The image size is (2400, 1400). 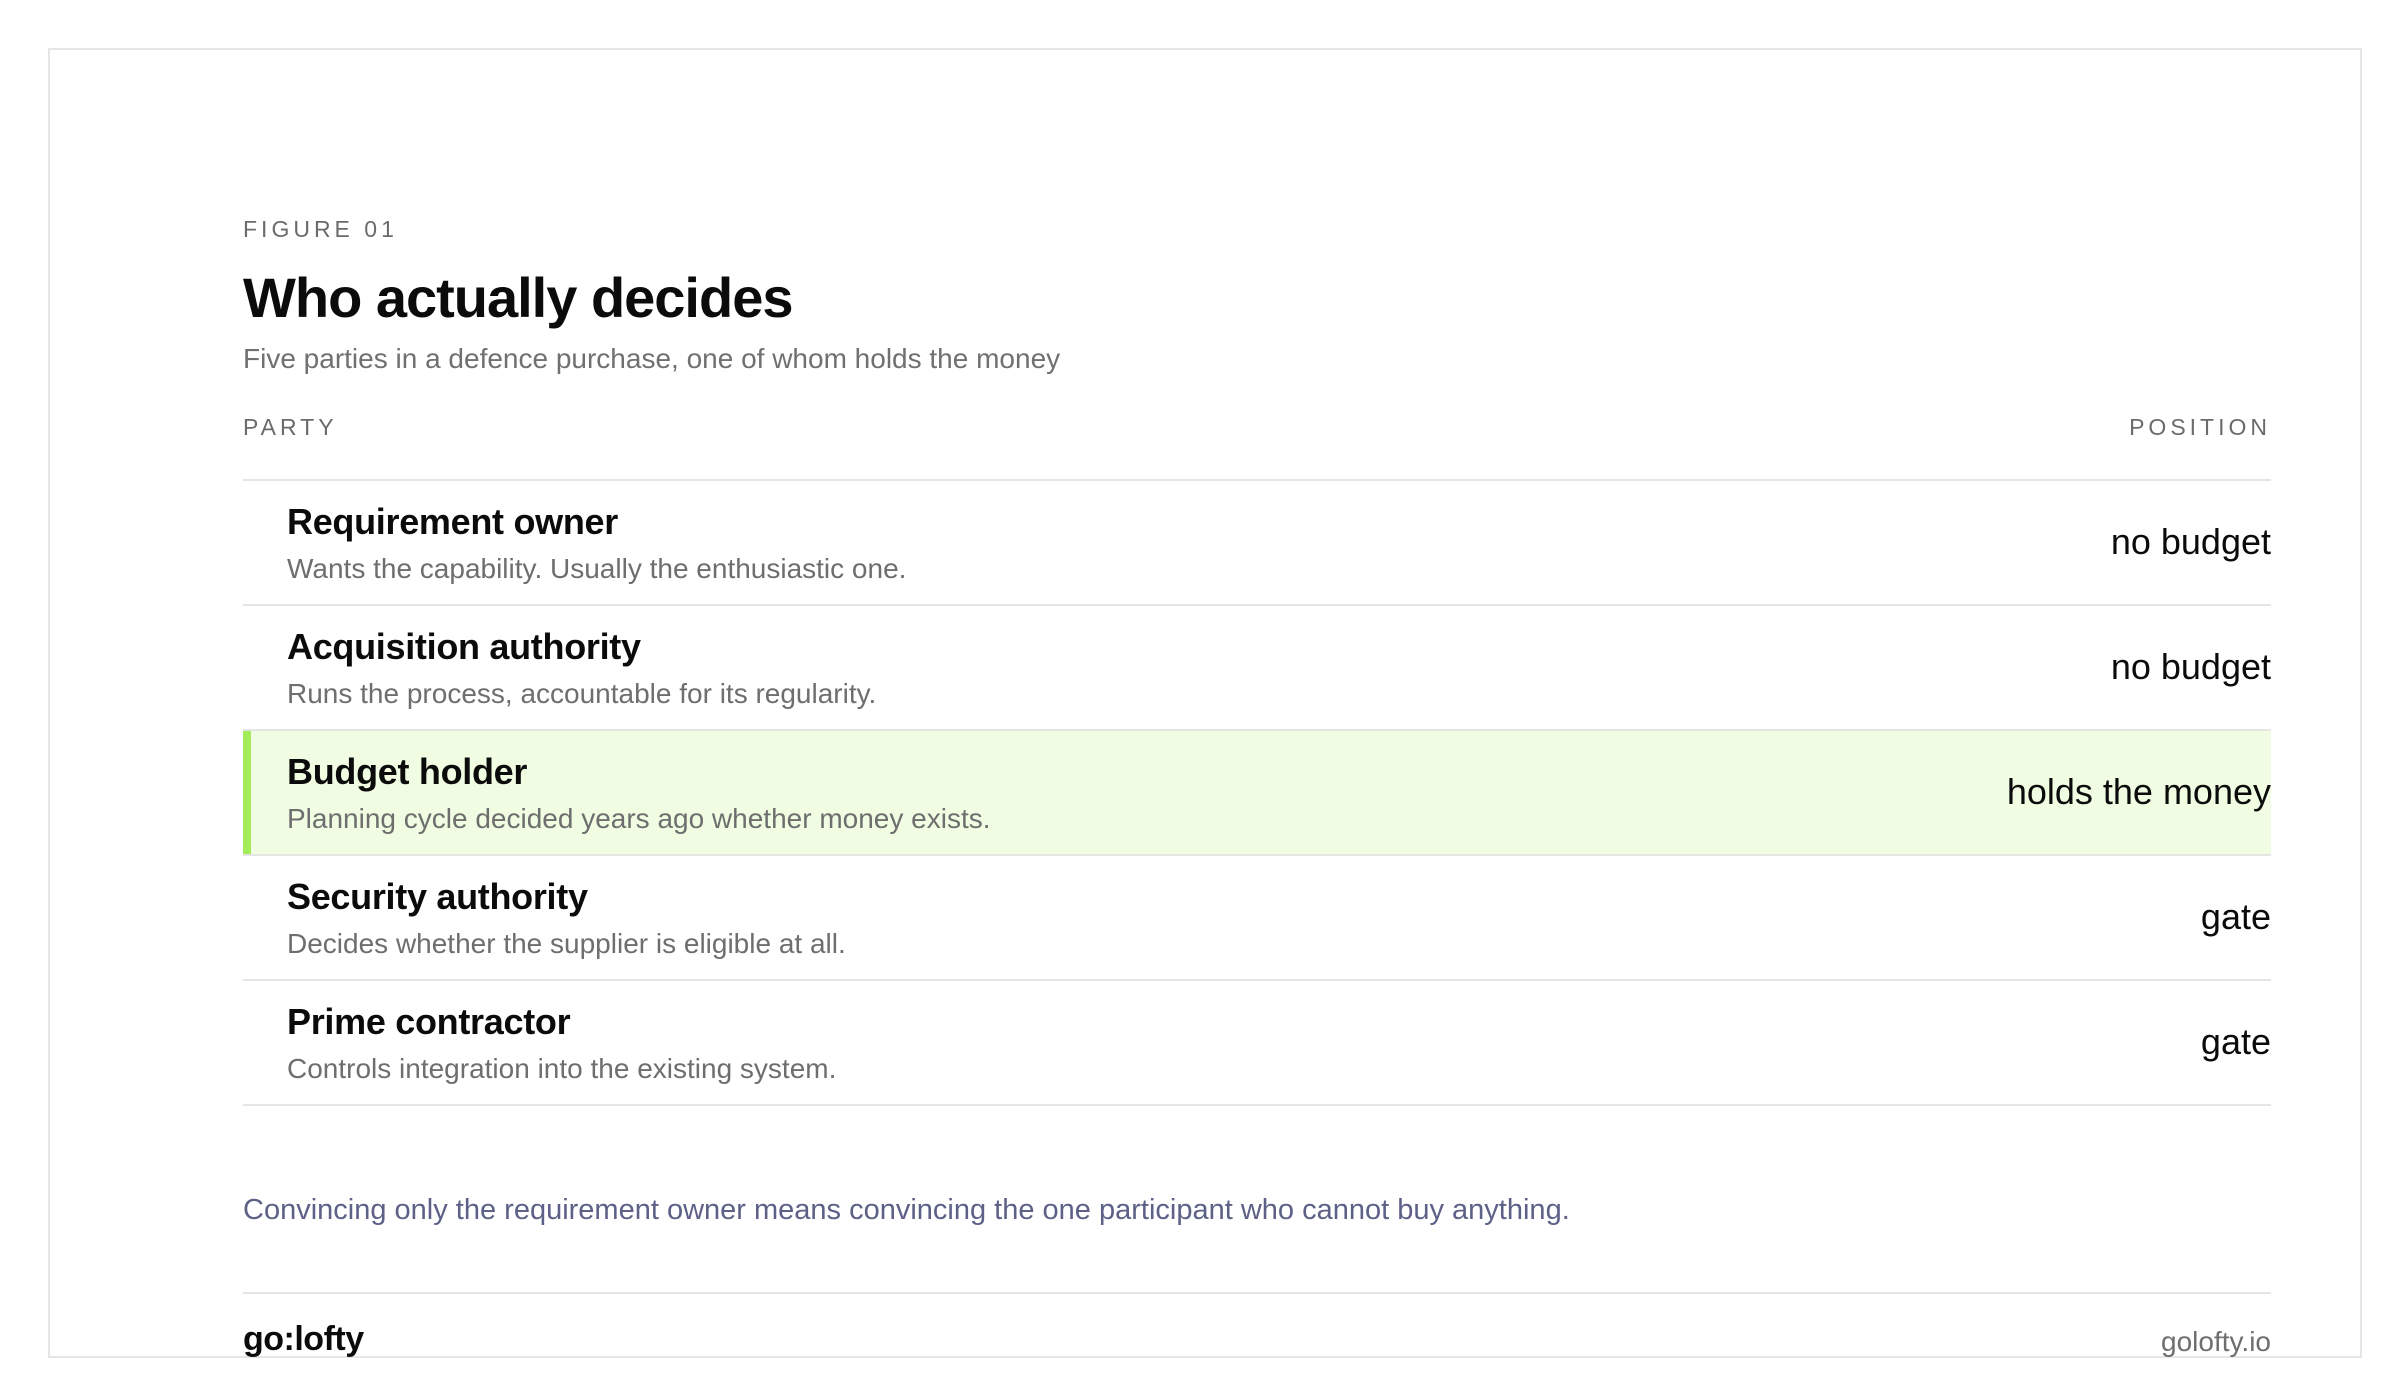 What do you see at coordinates (518, 297) in the screenshot?
I see `figure-title: Who actually decides` at bounding box center [518, 297].